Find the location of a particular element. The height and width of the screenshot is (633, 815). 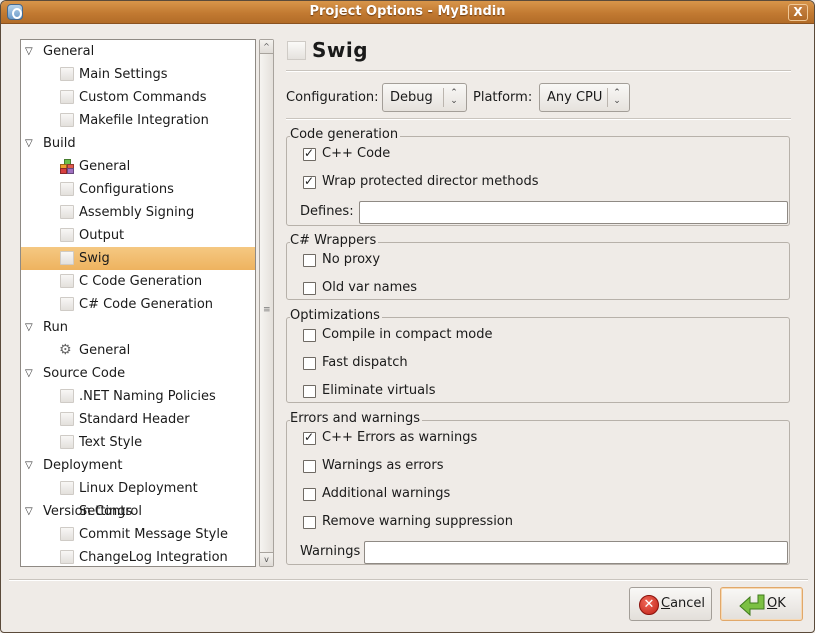

tree-item-net-naming-policies: .NET Naming Policies is located at coordinates (138, 396).